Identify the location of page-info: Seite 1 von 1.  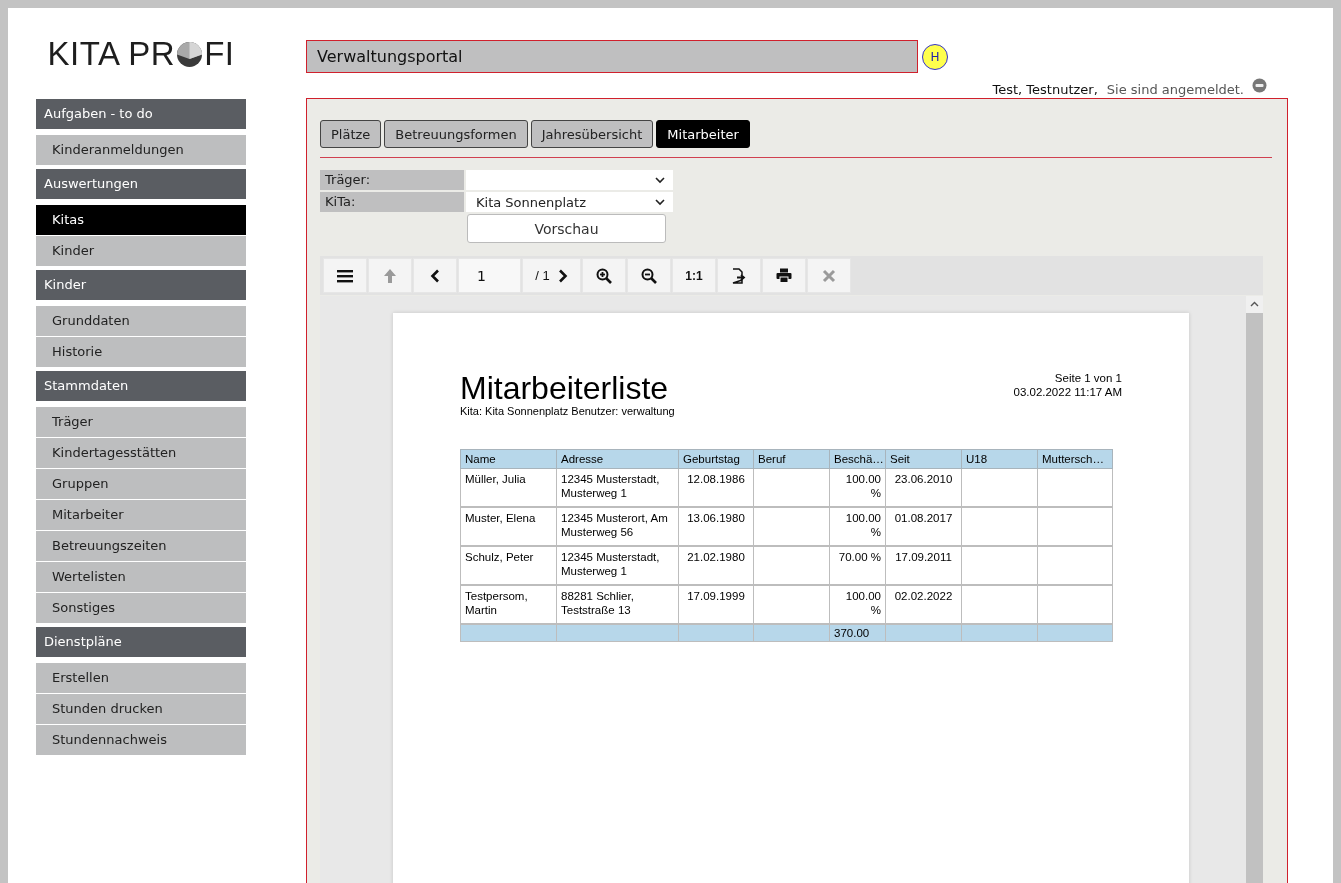
(1087, 378).